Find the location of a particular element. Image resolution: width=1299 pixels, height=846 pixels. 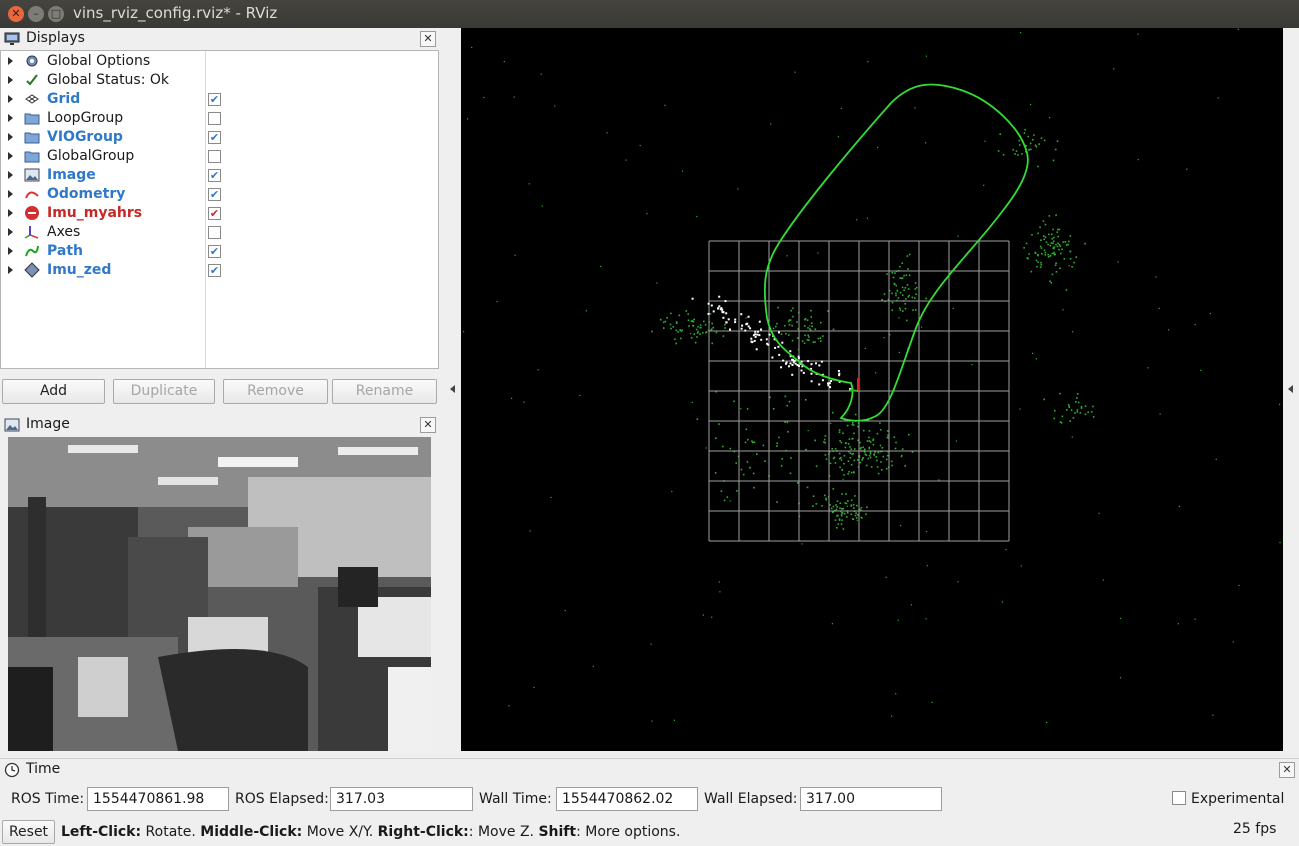

display-item-image: Image ✔ is located at coordinates (219, 175).